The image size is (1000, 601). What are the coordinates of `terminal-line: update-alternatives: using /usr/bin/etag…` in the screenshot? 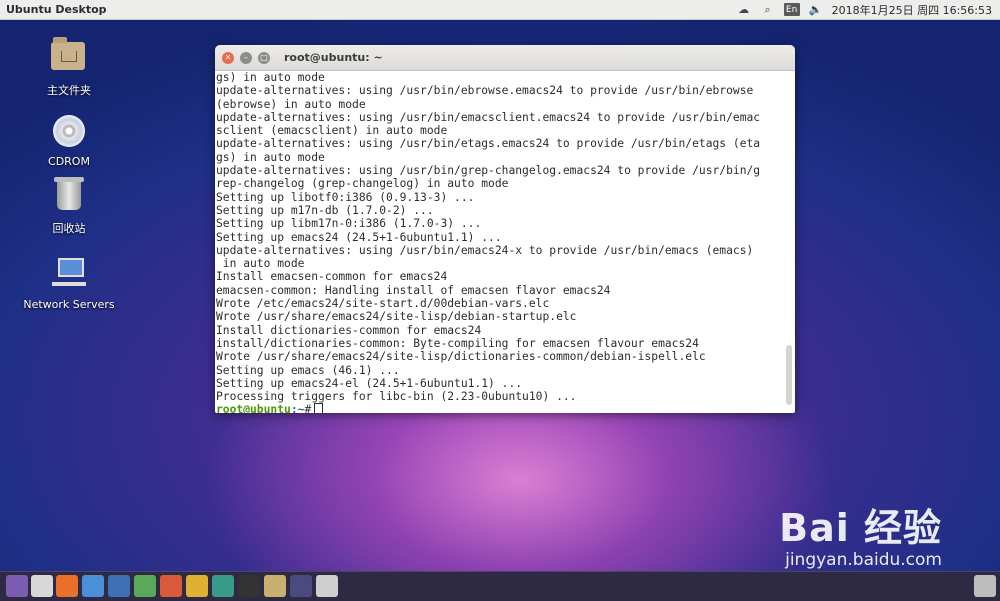 It's located at (488, 144).